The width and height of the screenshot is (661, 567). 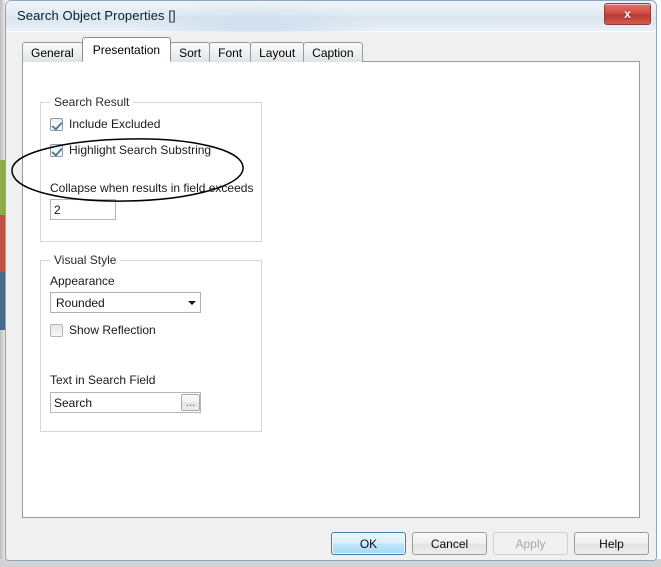 What do you see at coordinates (56, 124) in the screenshot?
I see `checkbox-include-excluded-box` at bounding box center [56, 124].